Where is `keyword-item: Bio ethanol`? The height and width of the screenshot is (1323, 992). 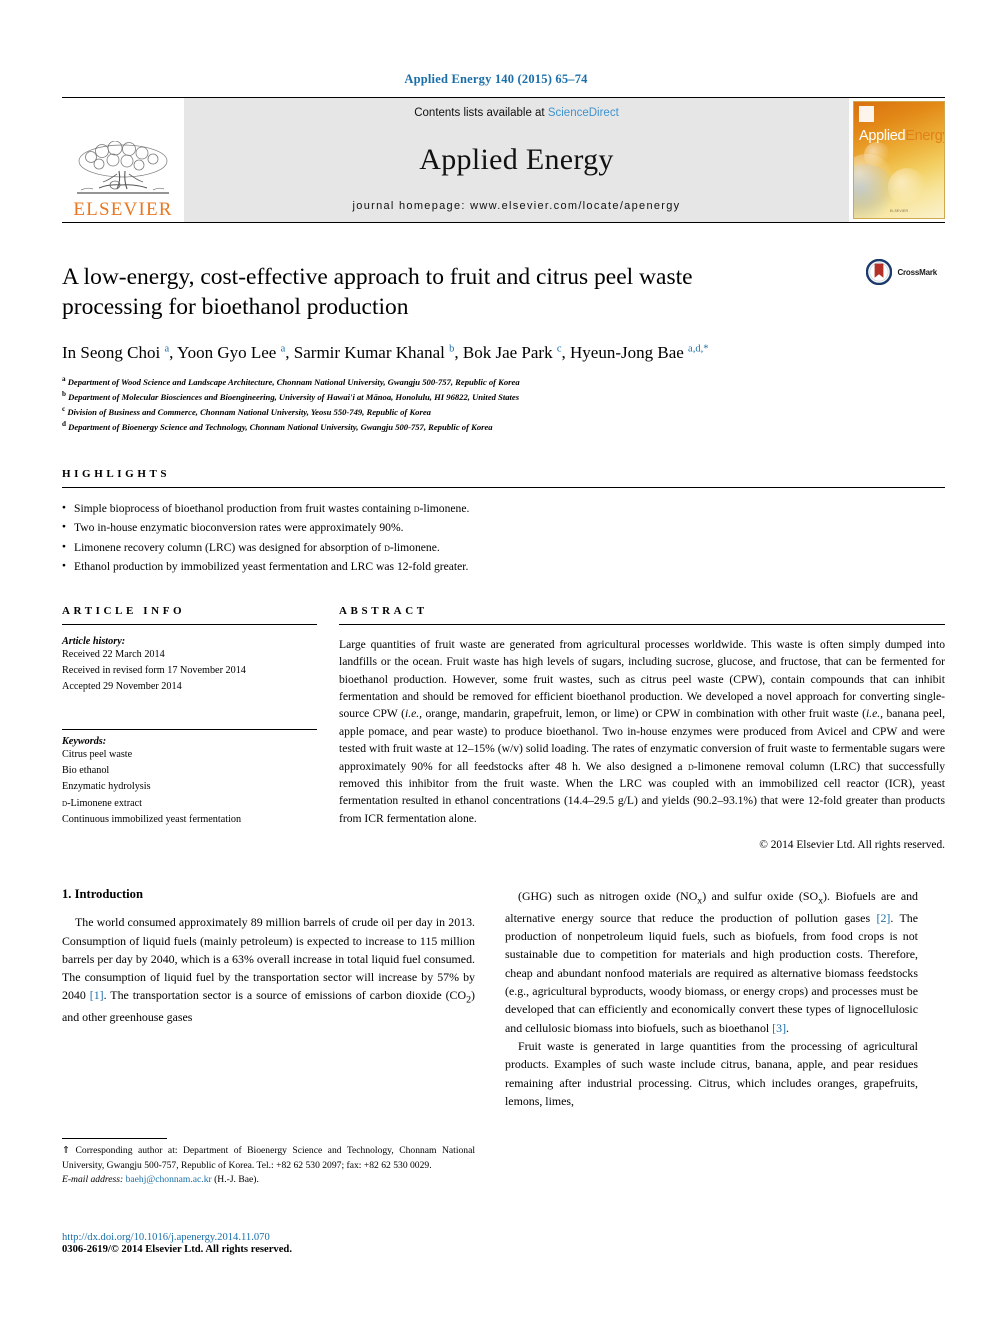 keyword-item: Bio ethanol is located at coordinates (86, 771).